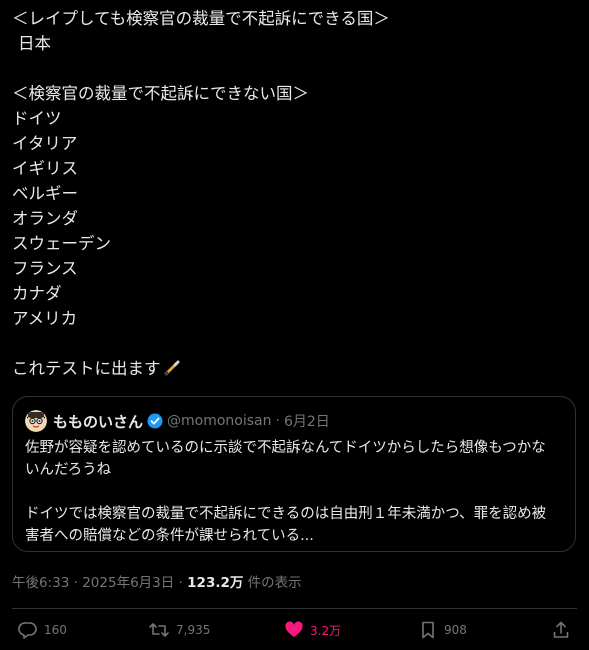 Image resolution: width=589 pixels, height=650 pixels. I want to click on quoted-line-blank, so click(295, 492).